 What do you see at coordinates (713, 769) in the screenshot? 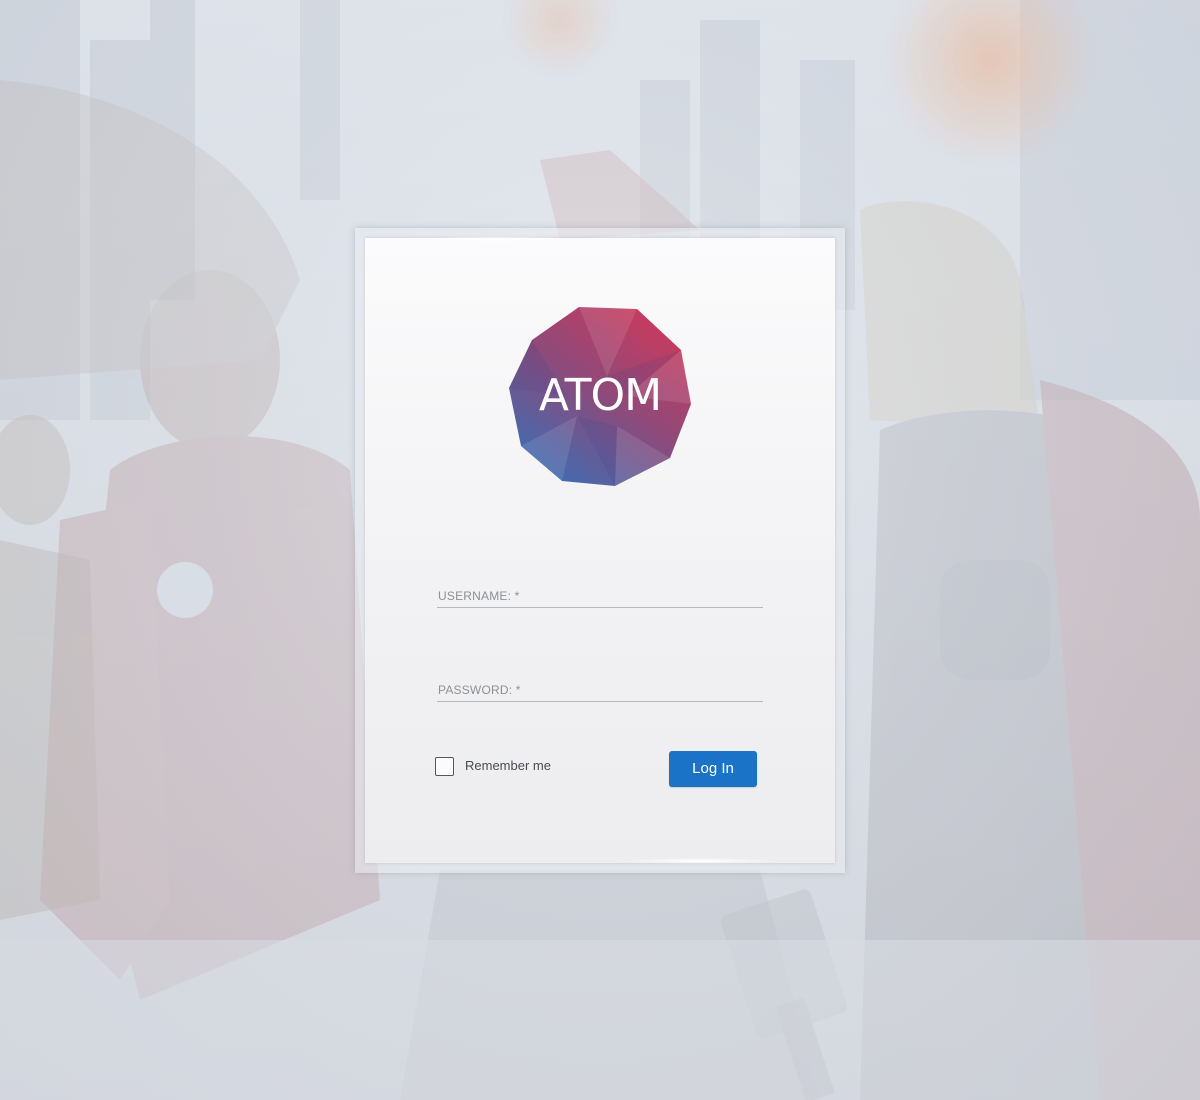
I see `login-button: Log In` at bounding box center [713, 769].